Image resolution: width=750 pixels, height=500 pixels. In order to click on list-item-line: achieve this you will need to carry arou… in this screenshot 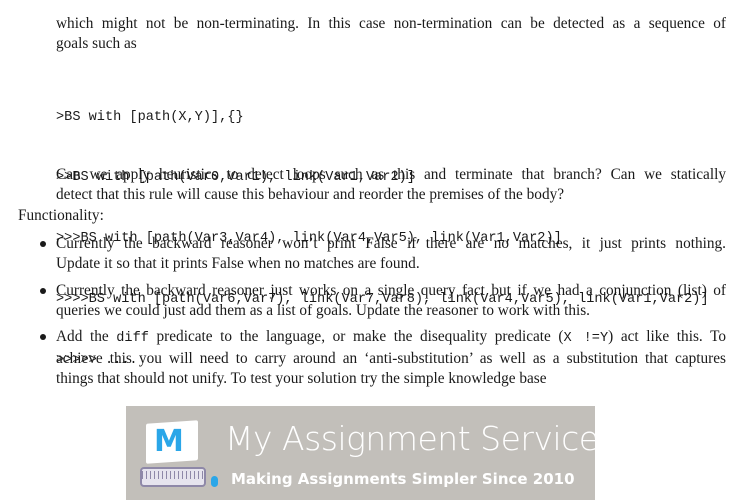, I will do `click(391, 358)`.